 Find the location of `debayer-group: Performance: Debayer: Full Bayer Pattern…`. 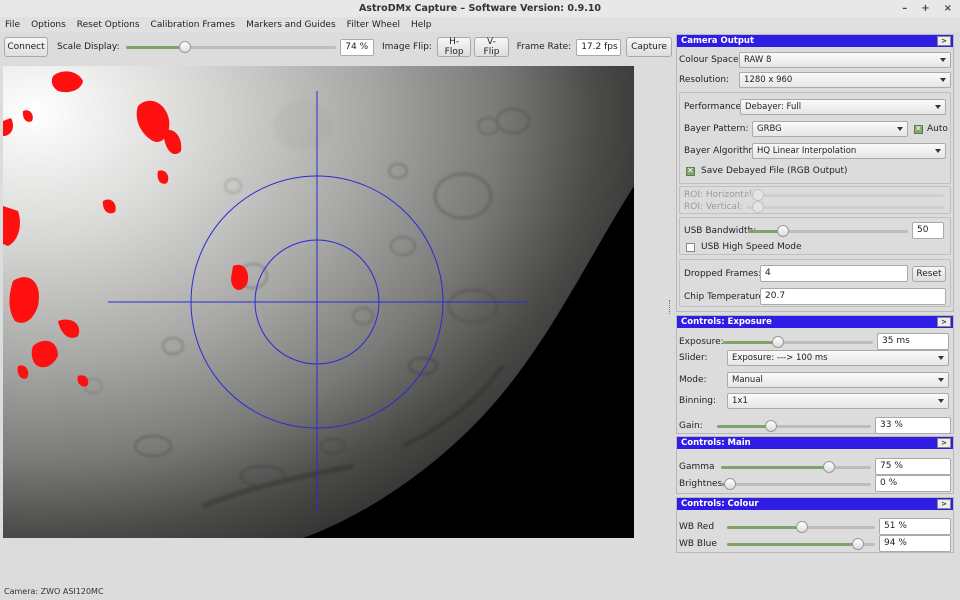

debayer-group: Performance: Debayer: Full Bayer Pattern… is located at coordinates (815, 138).